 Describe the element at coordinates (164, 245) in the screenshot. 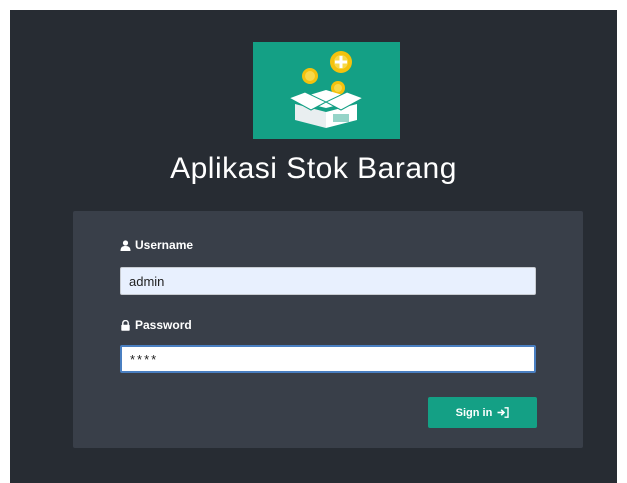

I see `username-label-text: Username` at that location.